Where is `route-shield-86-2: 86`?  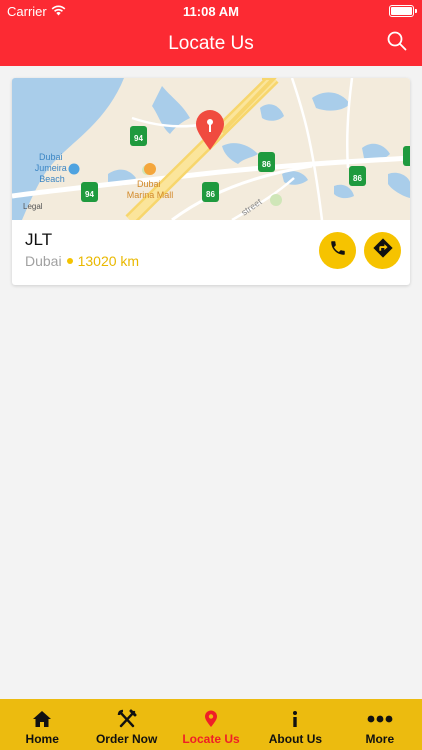
route-shield-86-2: 86 is located at coordinates (266, 162).